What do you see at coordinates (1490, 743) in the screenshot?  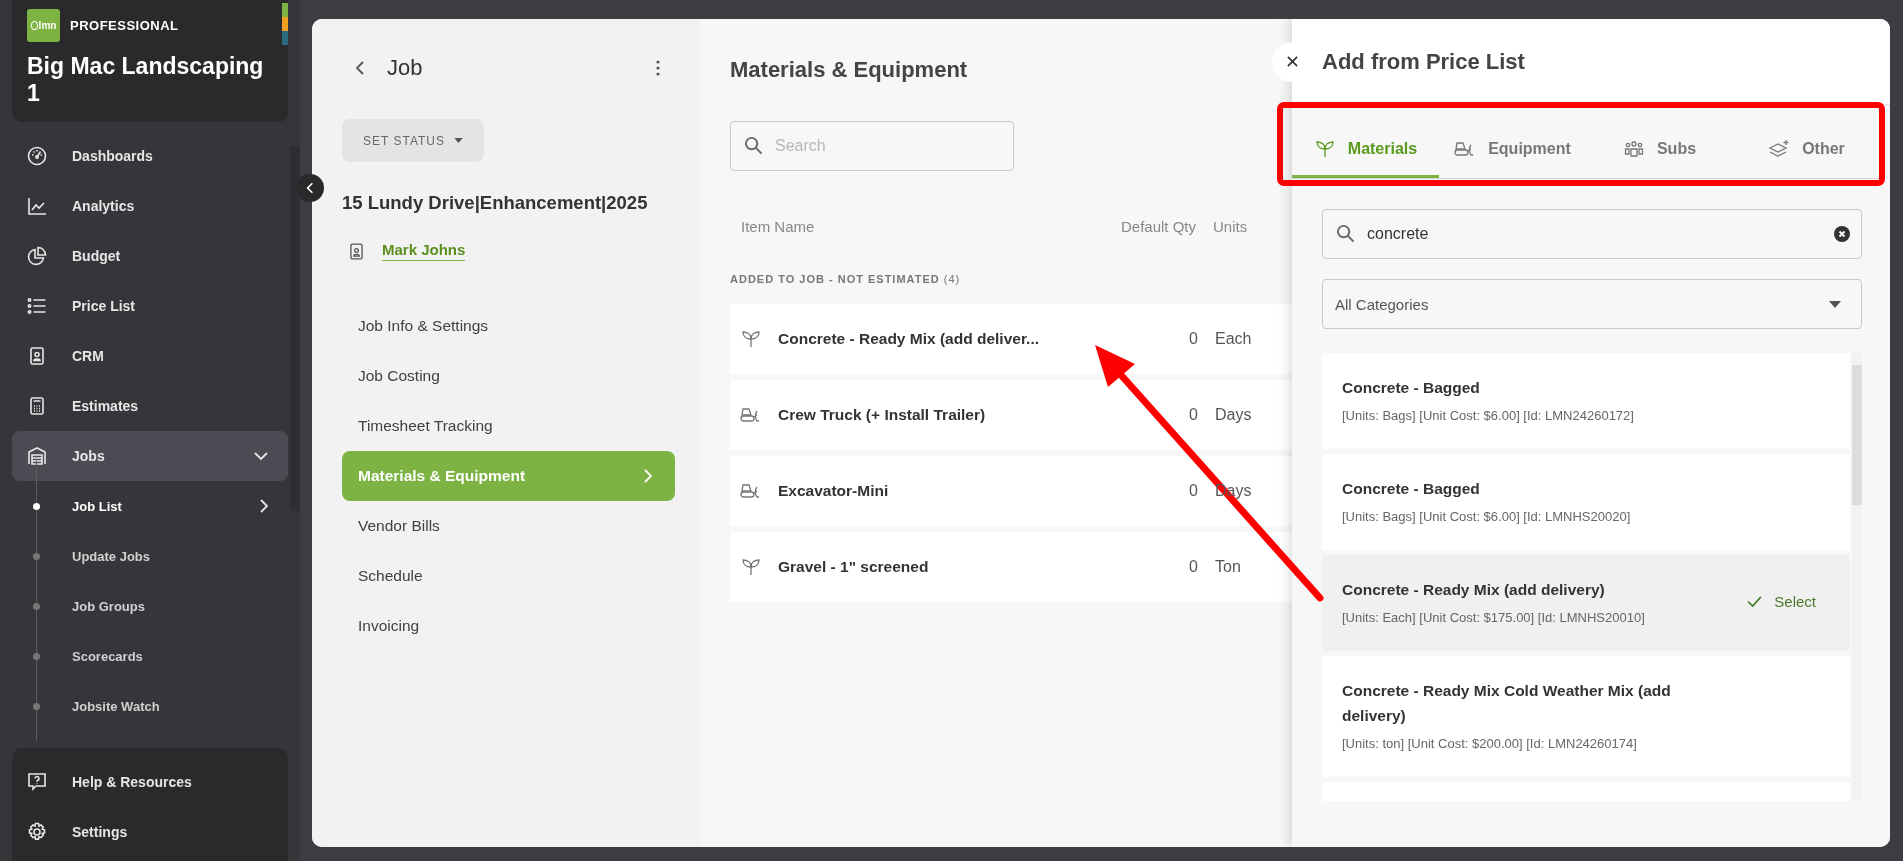 I see `item-details: [Units: ton] [Unit Cost: $200.00] [Id: LMN24260174]` at bounding box center [1490, 743].